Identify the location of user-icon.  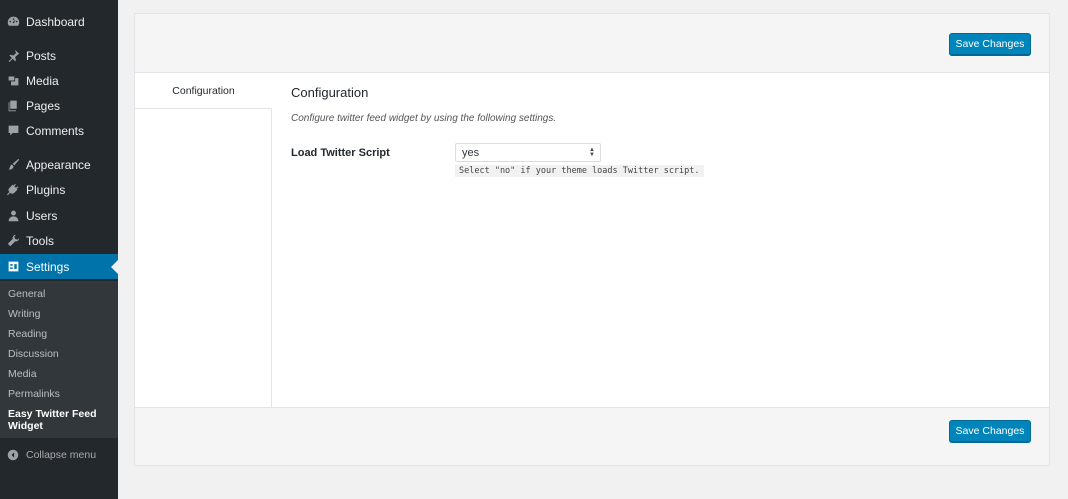
(13, 215).